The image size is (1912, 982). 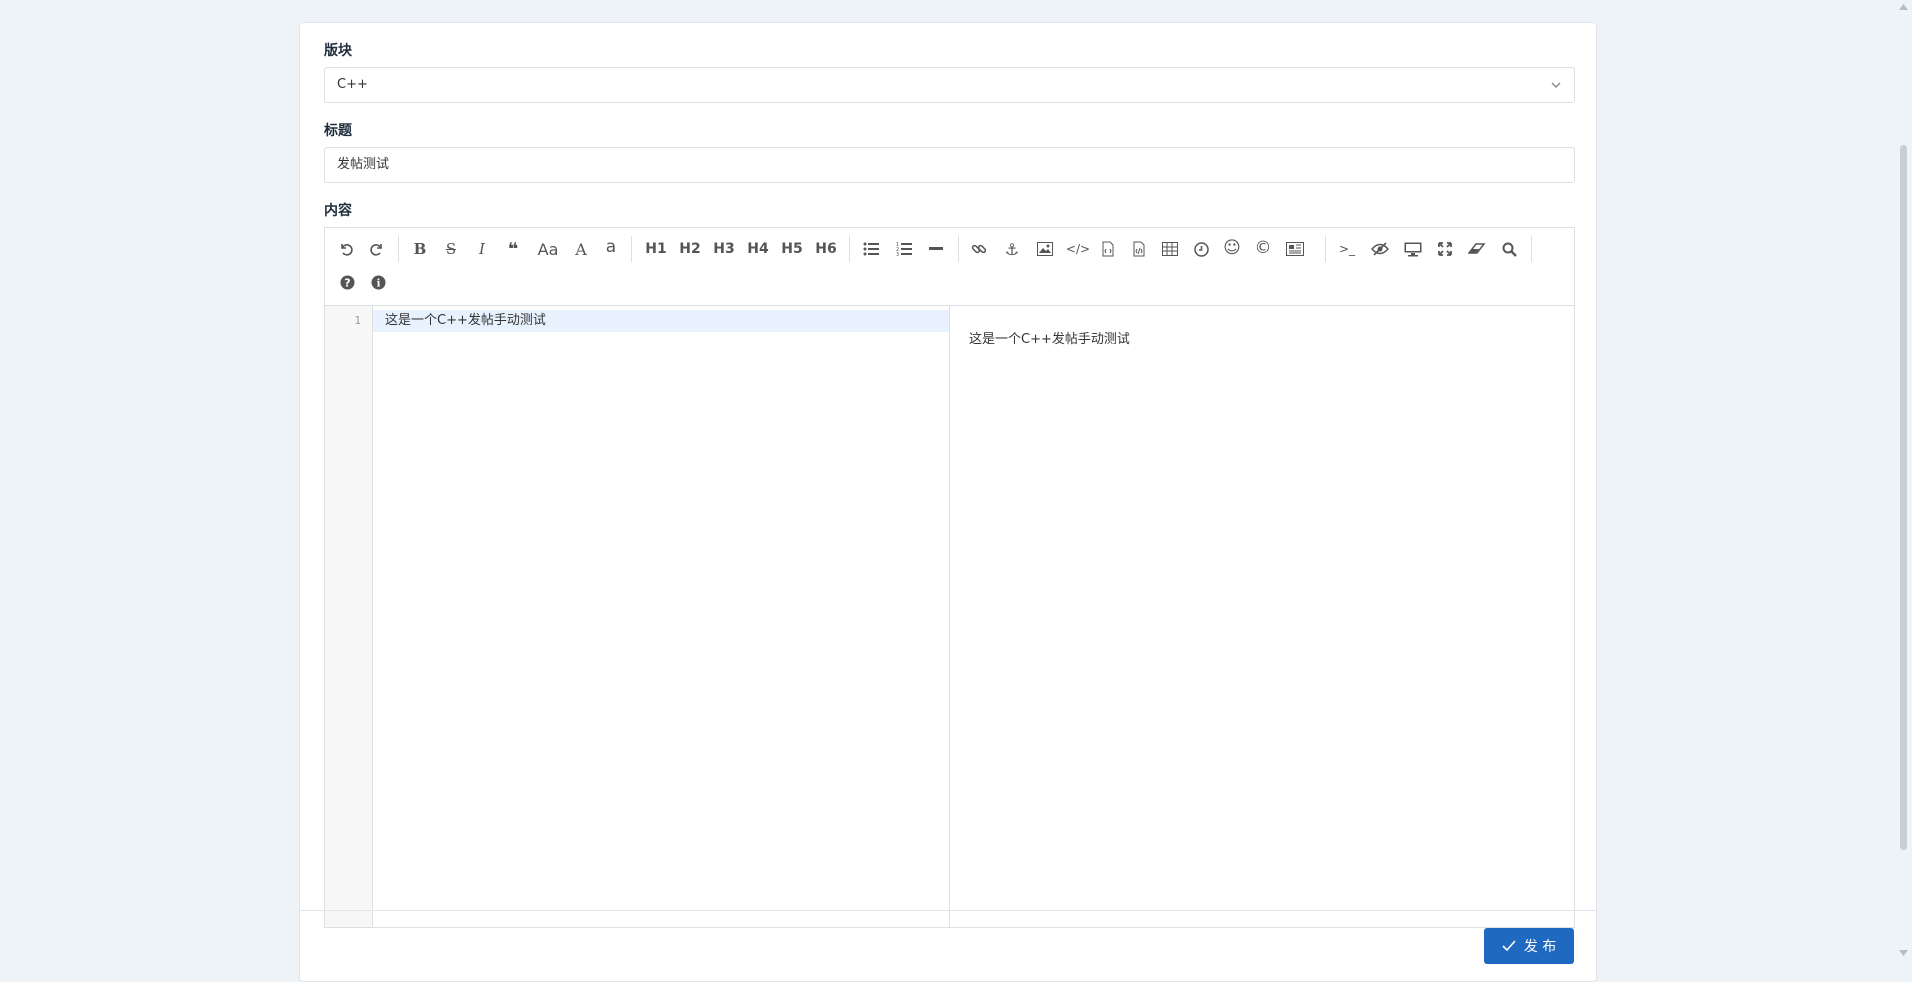 I want to click on preview-paragraph: 这是一个C++发帖手动测试, so click(x=1049, y=339).